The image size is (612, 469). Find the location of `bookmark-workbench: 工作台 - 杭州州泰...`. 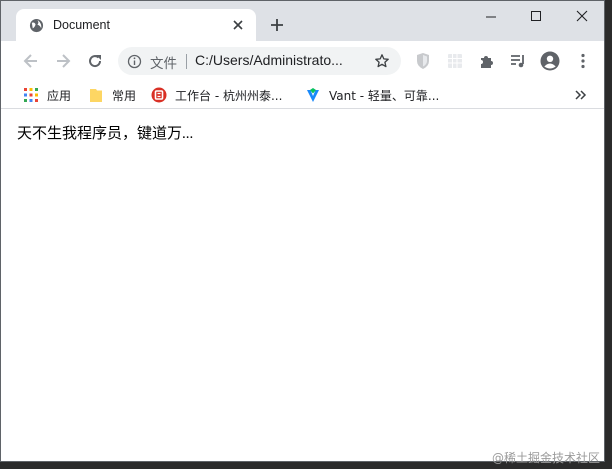

bookmark-workbench: 工作台 - 杭州州泰... is located at coordinates (216, 95).